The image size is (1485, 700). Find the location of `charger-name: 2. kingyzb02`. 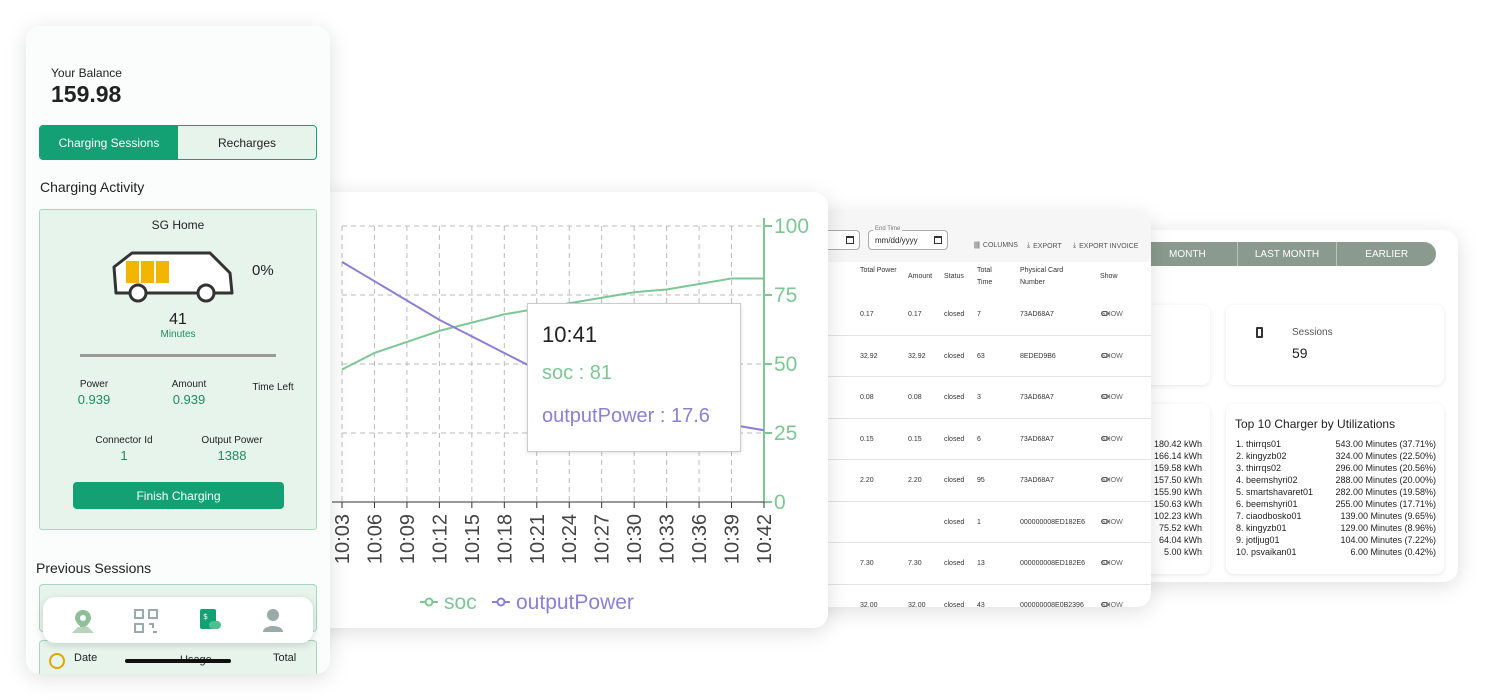

charger-name: 2. kingyzb02 is located at coordinates (1261, 456).